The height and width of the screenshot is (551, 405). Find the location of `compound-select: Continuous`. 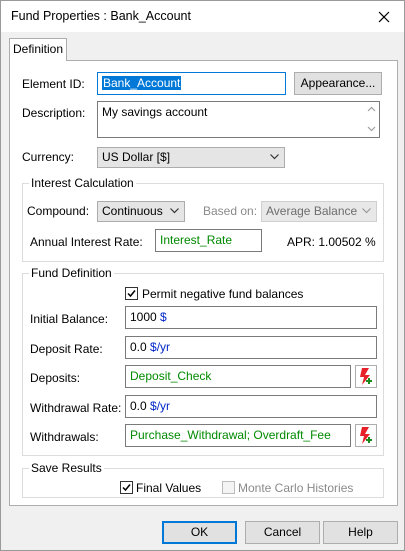

compound-select: Continuous is located at coordinates (141, 211).